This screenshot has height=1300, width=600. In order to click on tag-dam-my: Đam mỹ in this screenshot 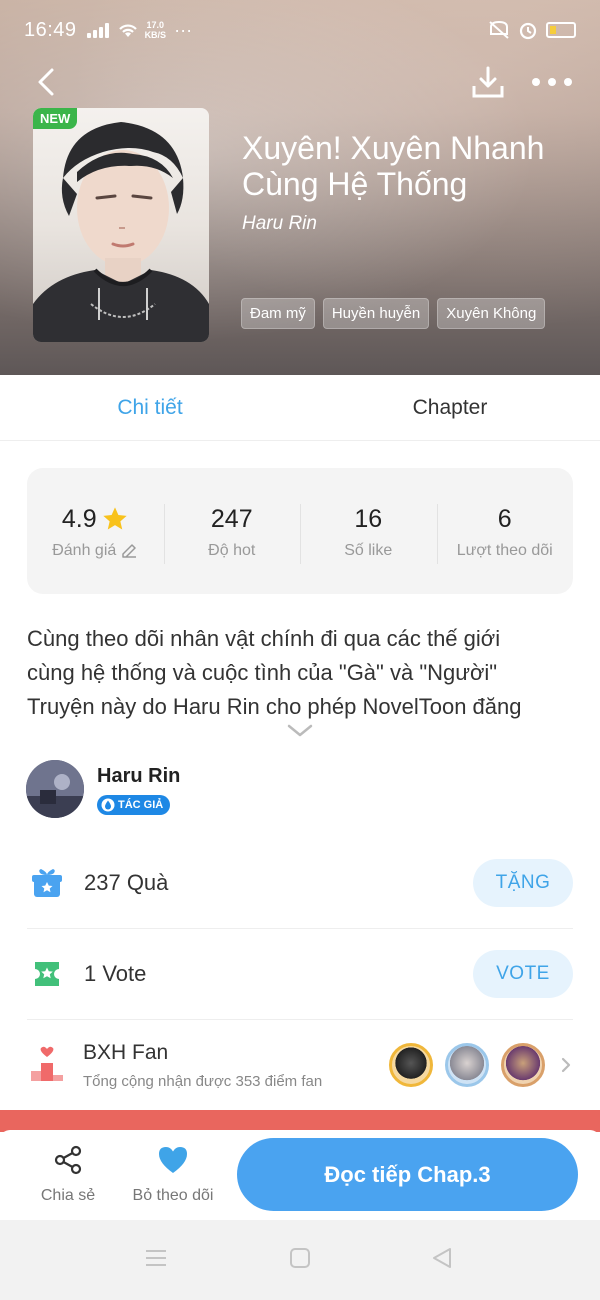, I will do `click(278, 313)`.